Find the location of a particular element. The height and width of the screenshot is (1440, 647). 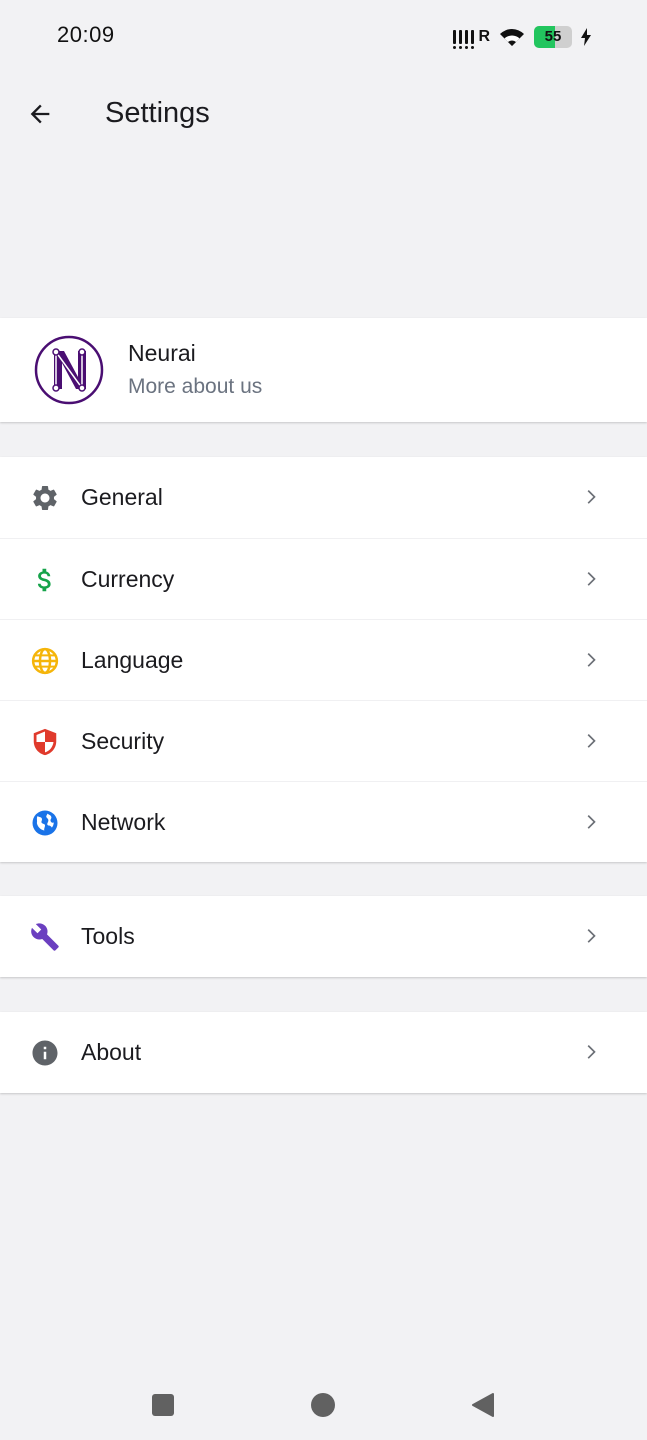

dollar-icon is located at coordinates (45, 580).